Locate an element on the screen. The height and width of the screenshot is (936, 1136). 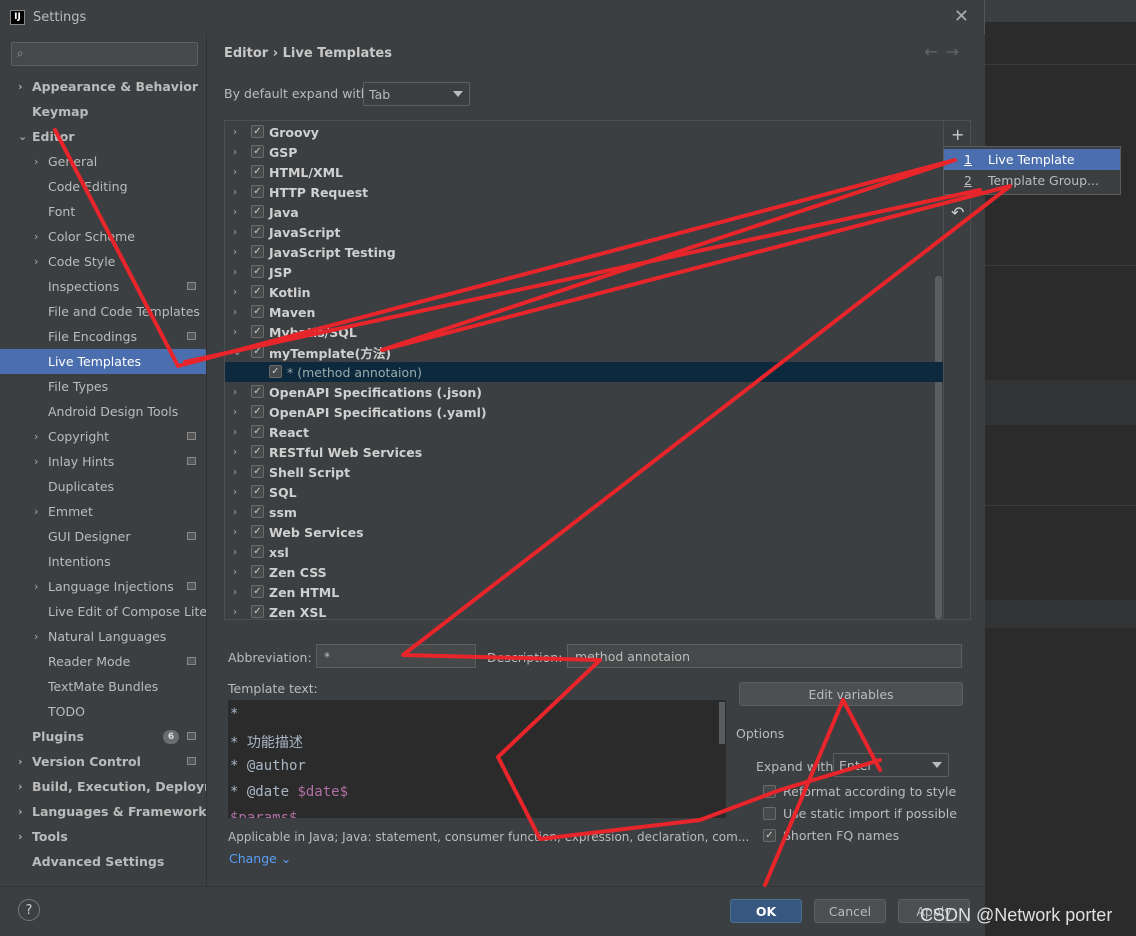
sidebar-item-file-types: File Types is located at coordinates (103, 386).